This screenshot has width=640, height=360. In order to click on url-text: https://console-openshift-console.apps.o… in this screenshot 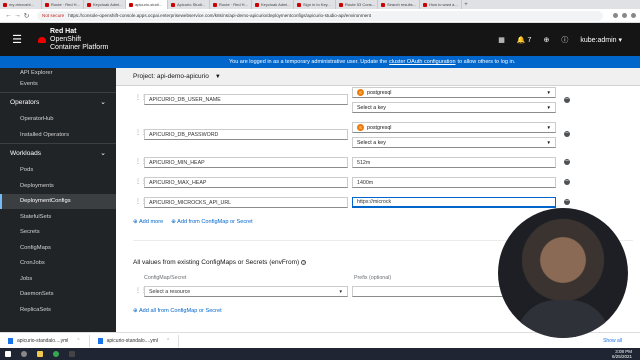, I will do `click(220, 15)`.